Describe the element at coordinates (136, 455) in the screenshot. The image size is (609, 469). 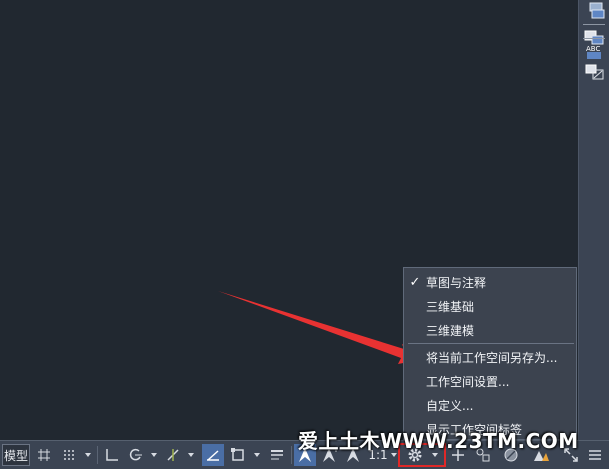
I see `polar-tracking-icon` at that location.